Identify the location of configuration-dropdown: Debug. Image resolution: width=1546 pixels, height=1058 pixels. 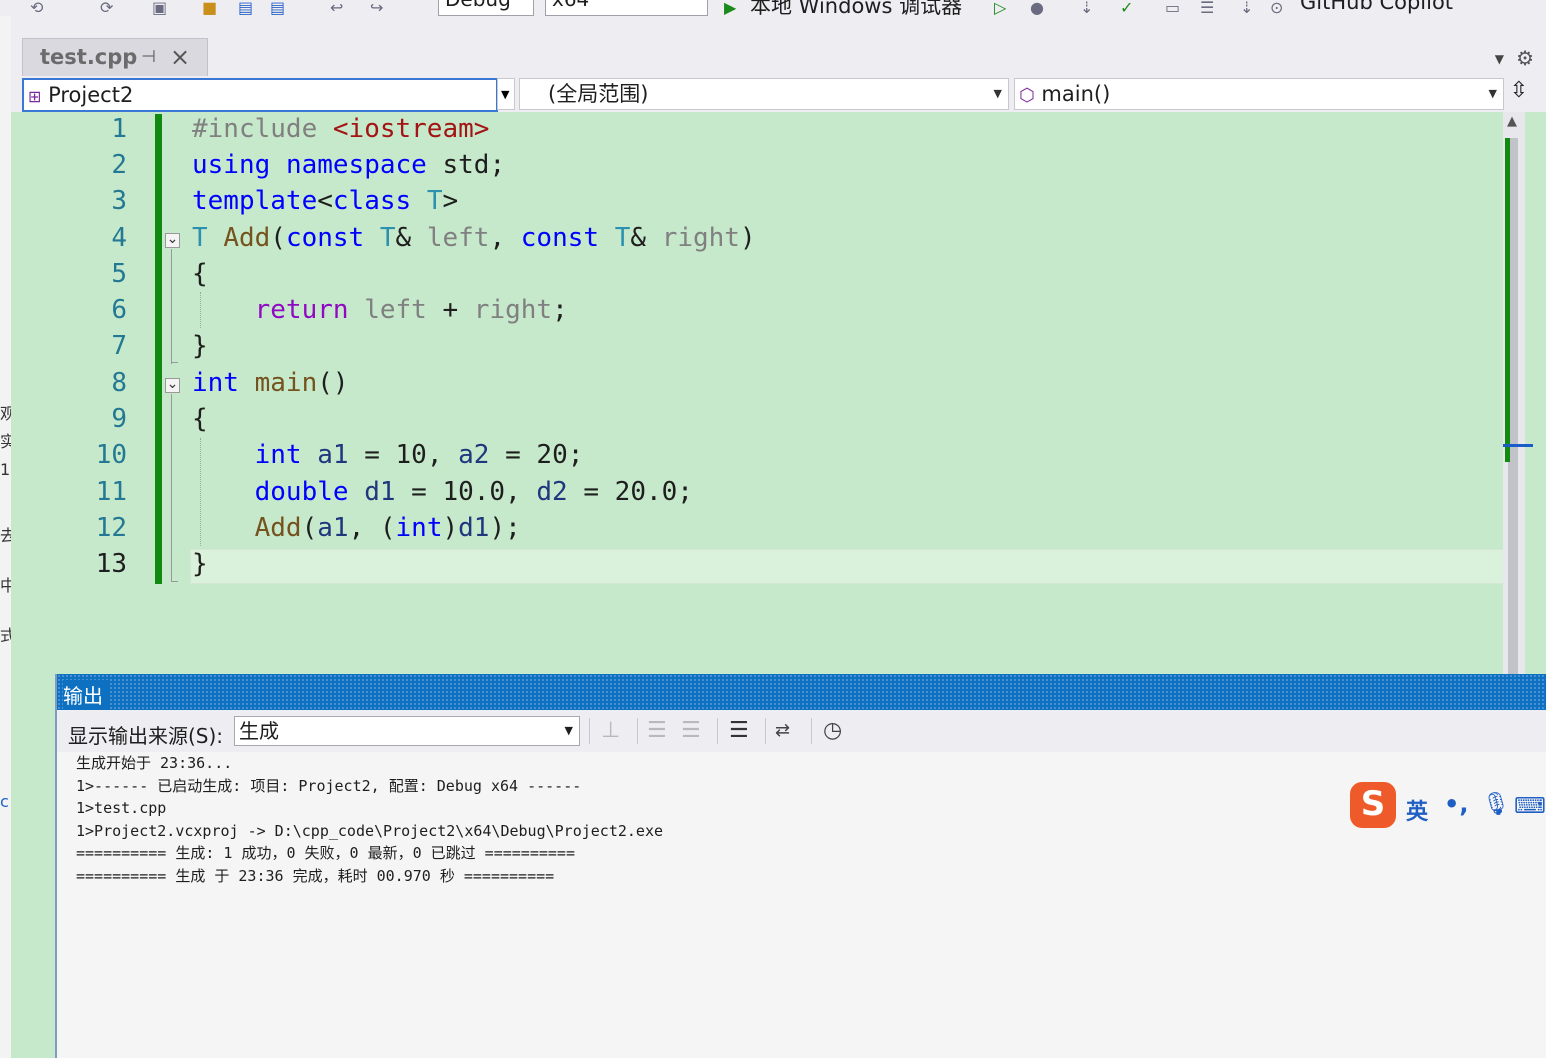
(486, 8).